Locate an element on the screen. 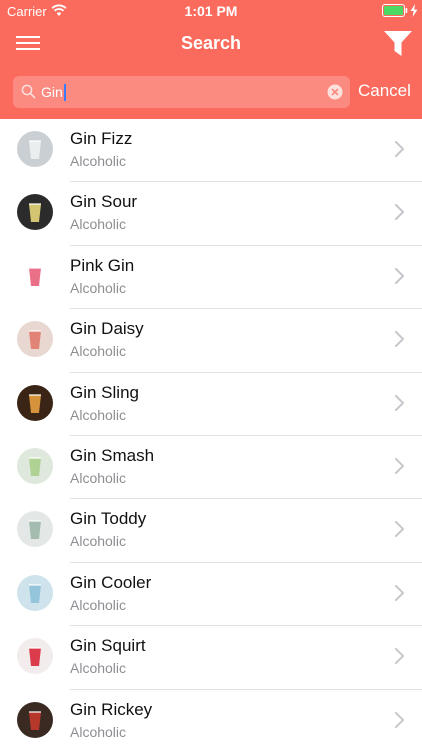 The width and height of the screenshot is (422, 750). list-item: Pink Gin Alcoholic is located at coordinates (211, 278).